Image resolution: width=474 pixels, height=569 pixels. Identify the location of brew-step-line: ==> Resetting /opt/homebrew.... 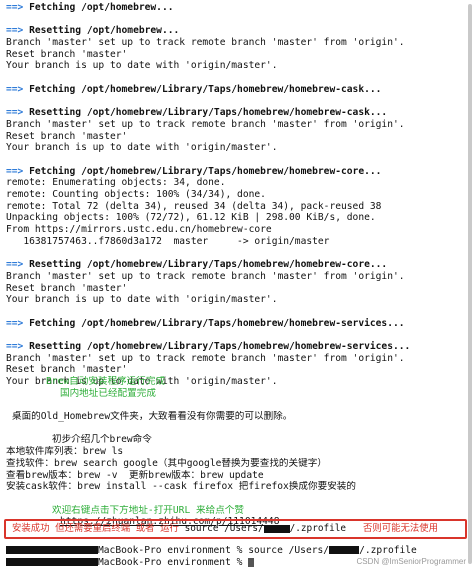
(236, 31).